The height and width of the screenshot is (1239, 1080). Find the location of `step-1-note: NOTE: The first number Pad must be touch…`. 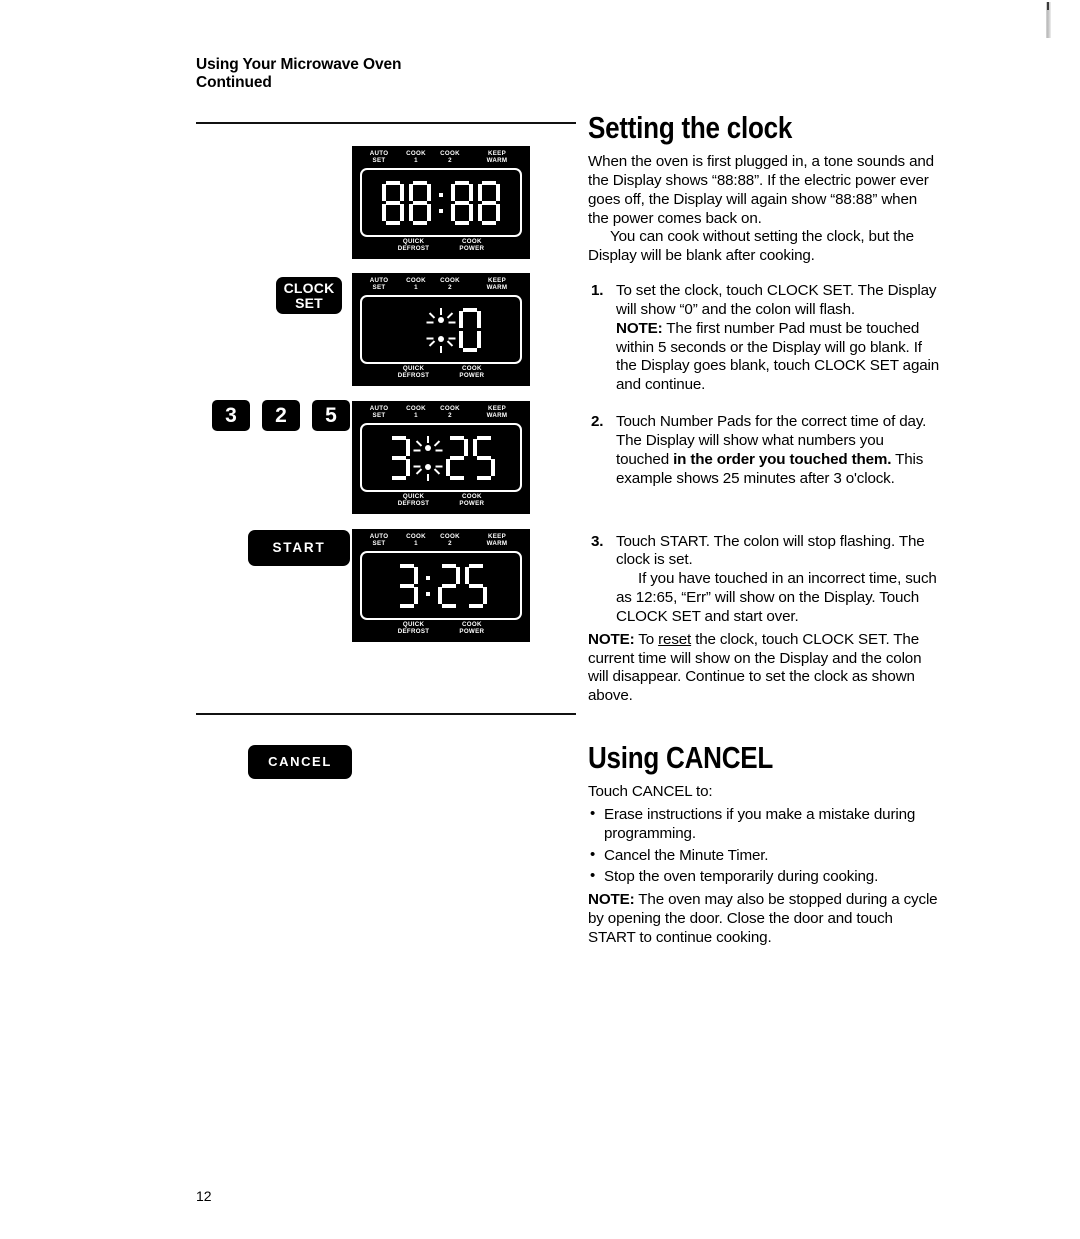

step-1-note: NOTE: The first number Pad must be touch… is located at coordinates (778, 357).